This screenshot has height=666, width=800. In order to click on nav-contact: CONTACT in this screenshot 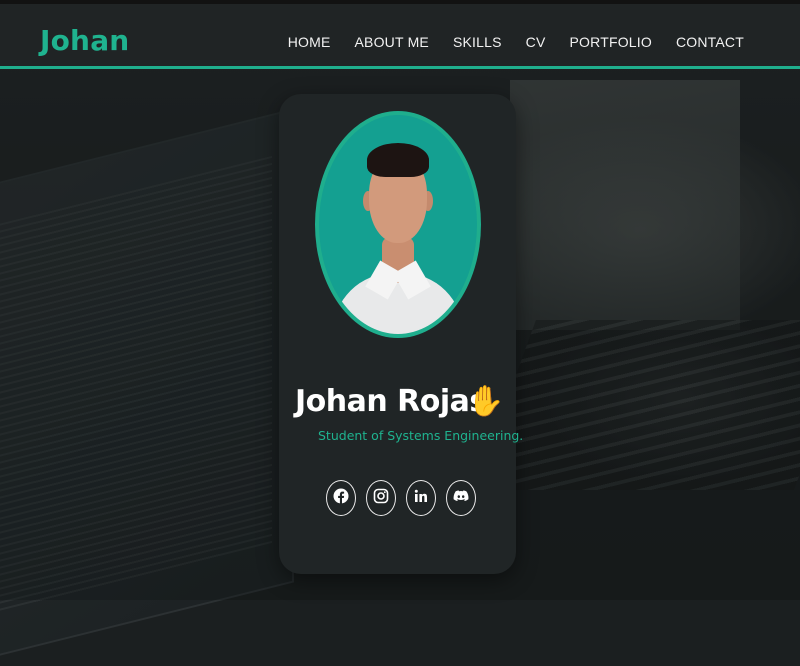, I will do `click(710, 42)`.